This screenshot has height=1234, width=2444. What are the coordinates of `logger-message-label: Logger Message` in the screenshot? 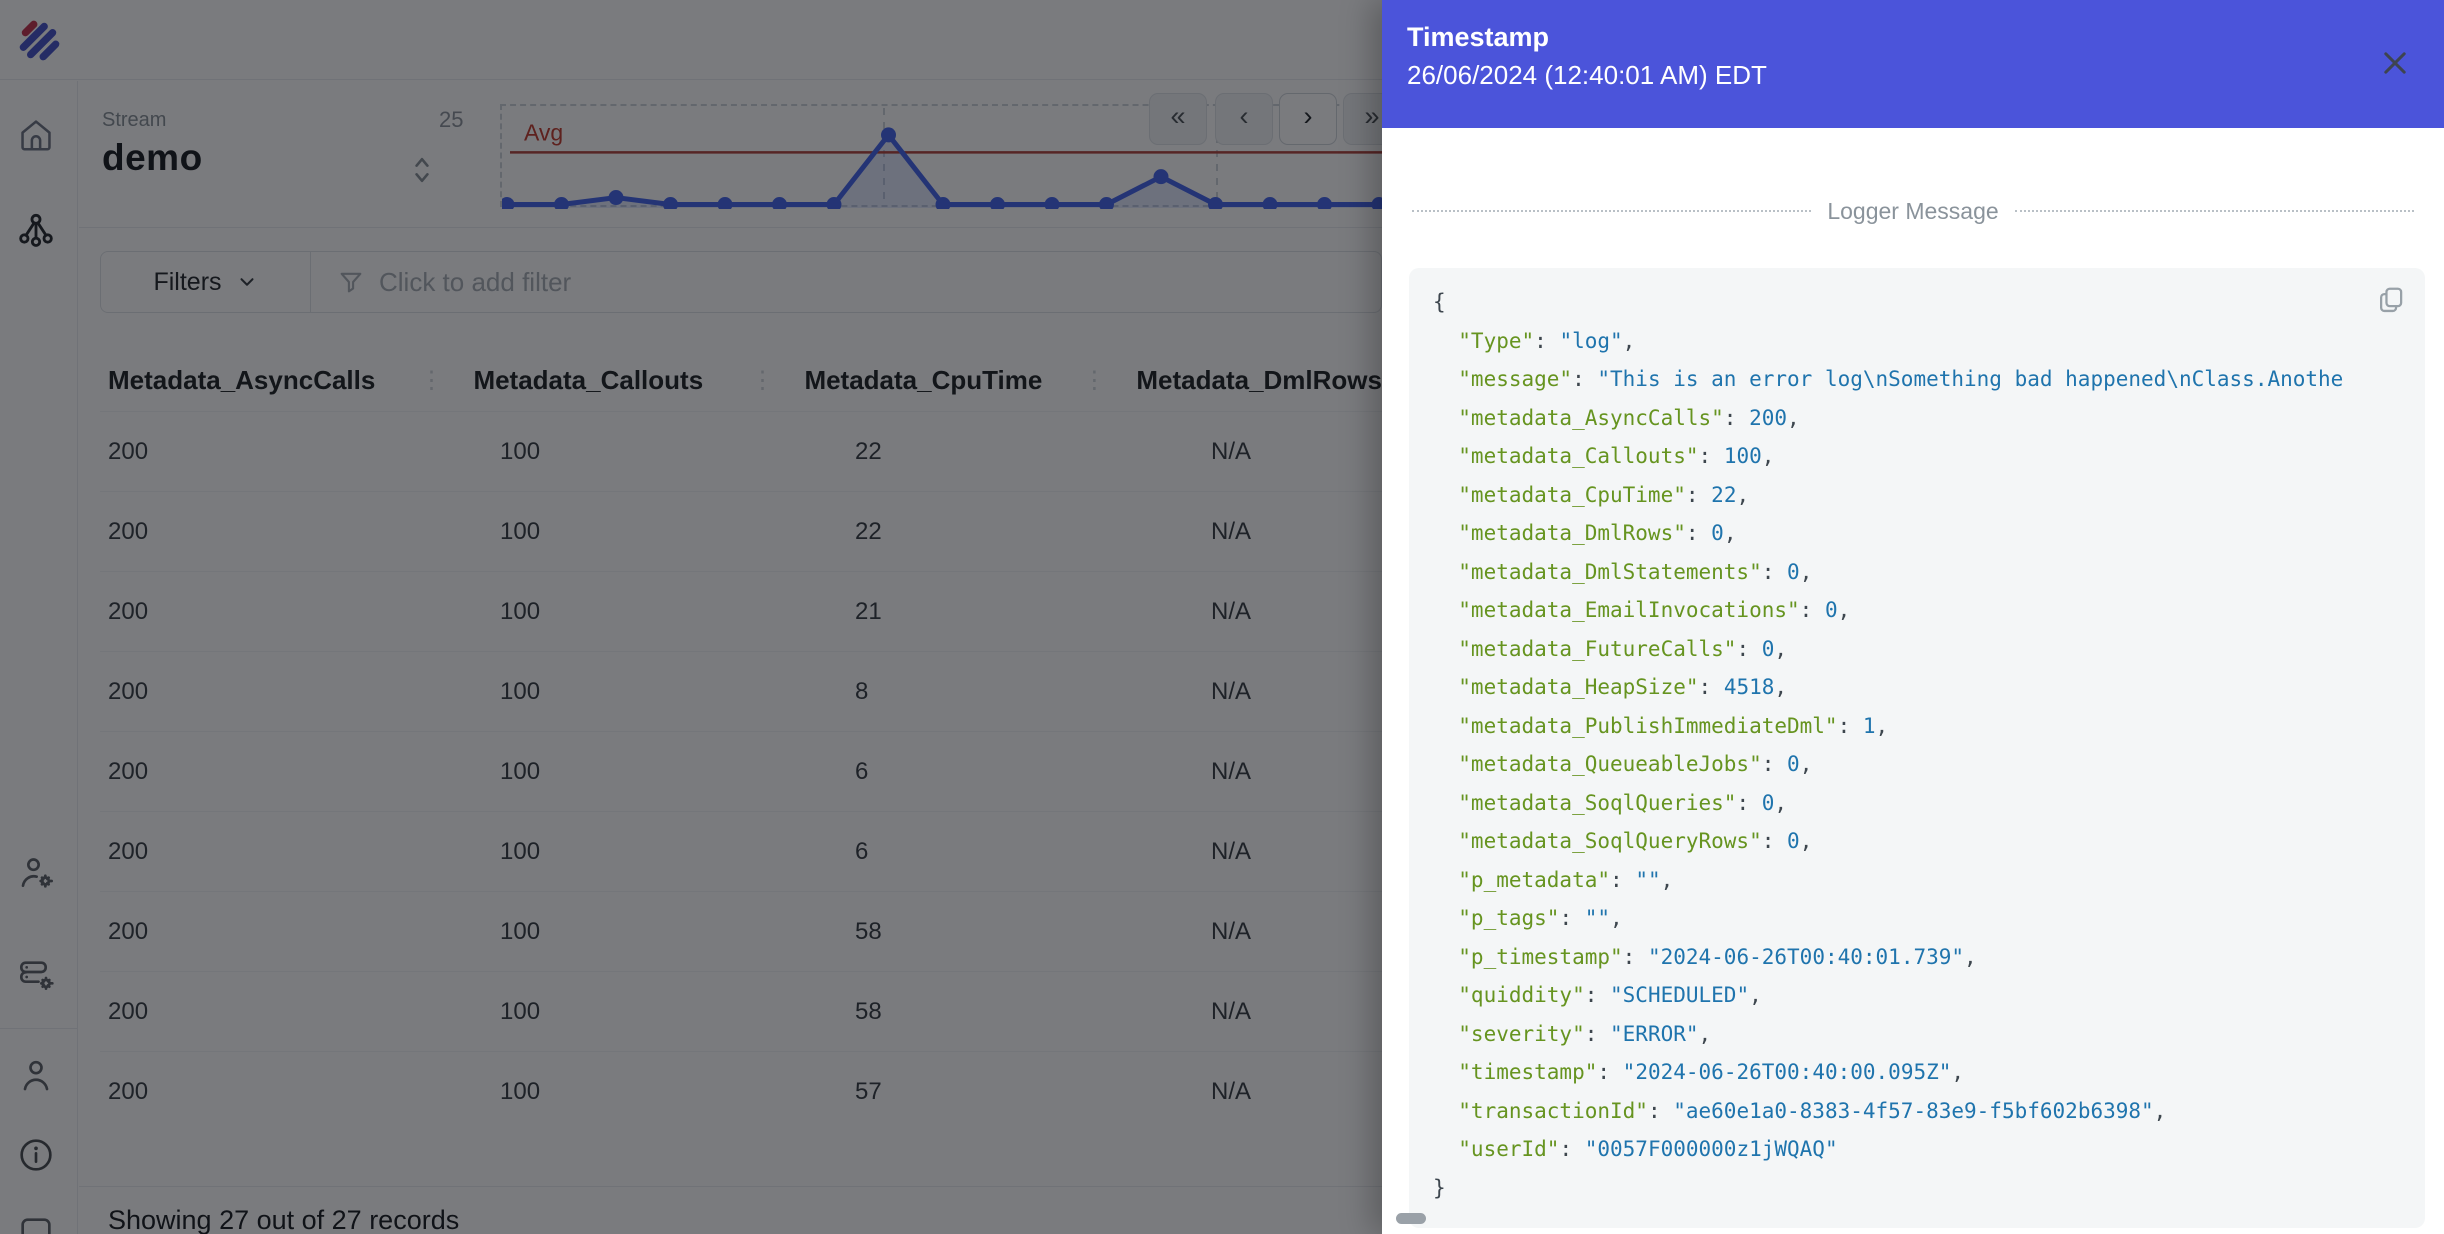 It's located at (1913, 210).